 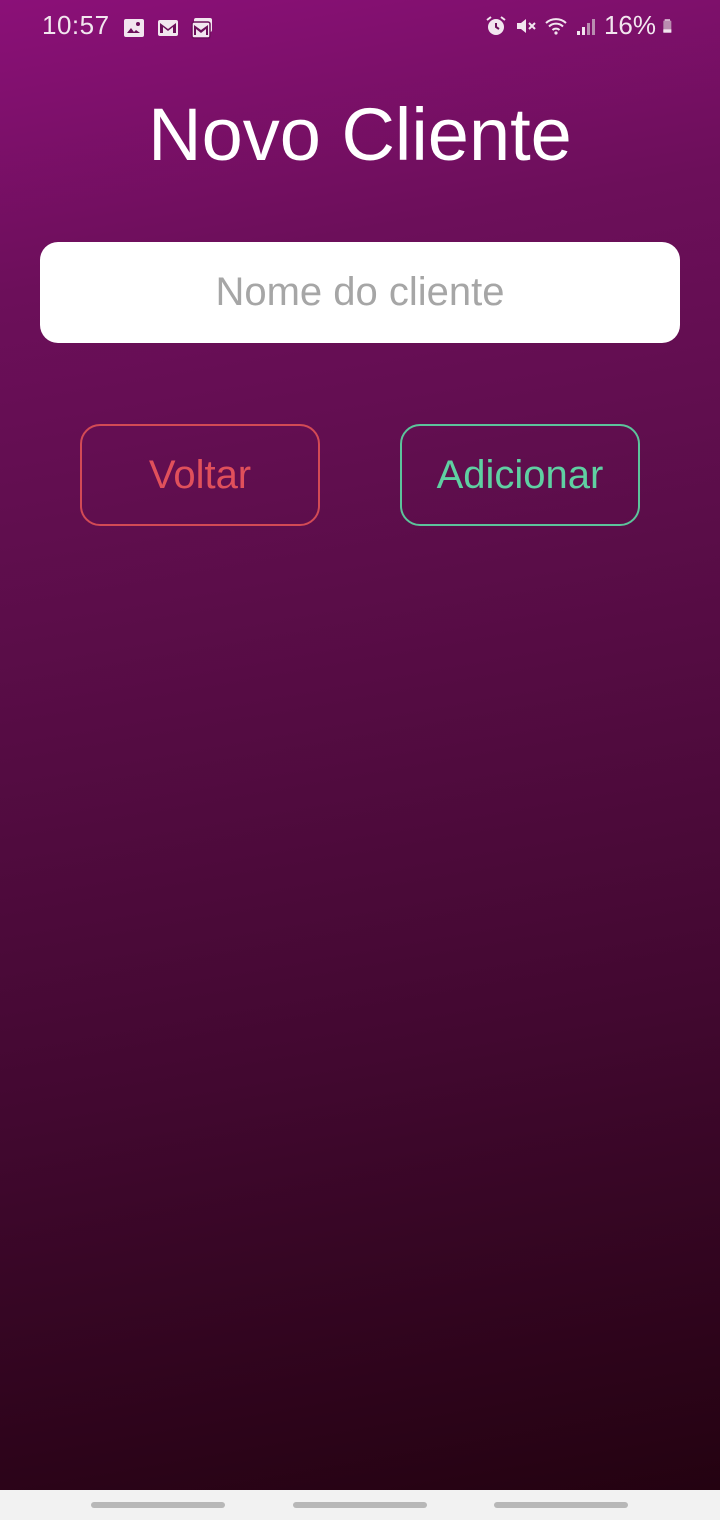 I want to click on battery-icon, so click(x=667, y=25).